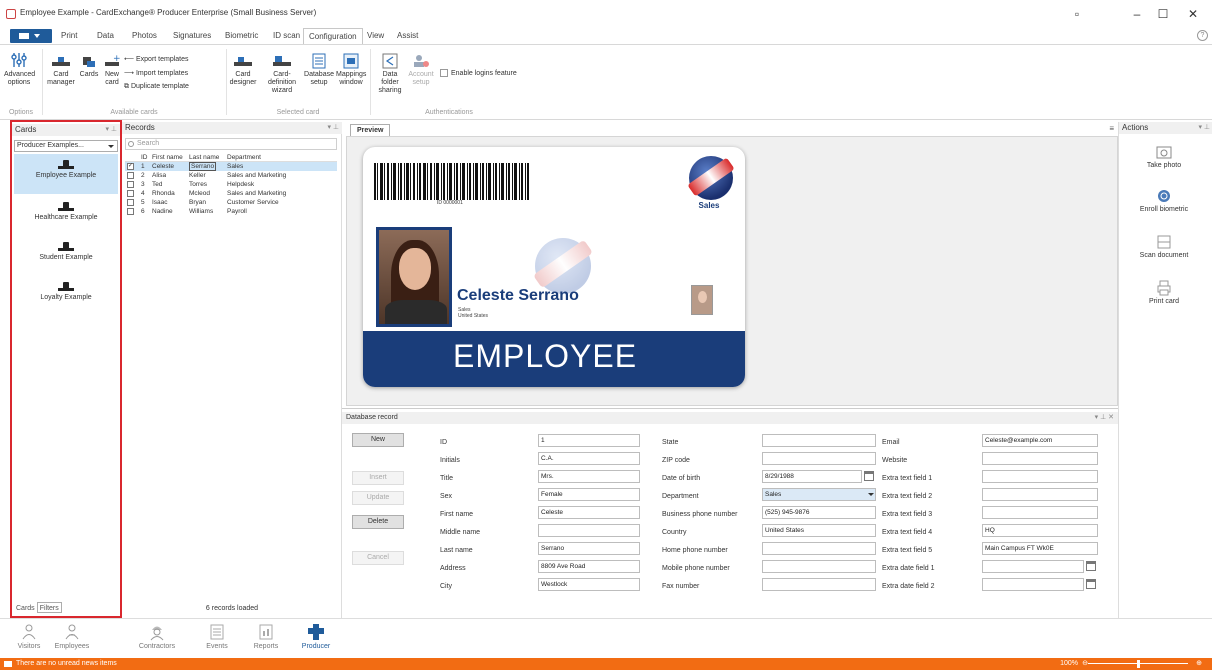 The image size is (1212, 670). I want to click on preview-menu-icon: ≡, so click(1111, 128).